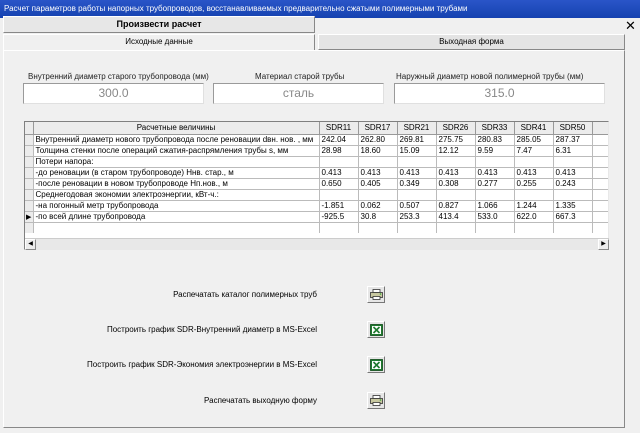 The height and width of the screenshot is (433, 640). What do you see at coordinates (534, 140) in the screenshot?
I see `table-cell: 285.05` at bounding box center [534, 140].